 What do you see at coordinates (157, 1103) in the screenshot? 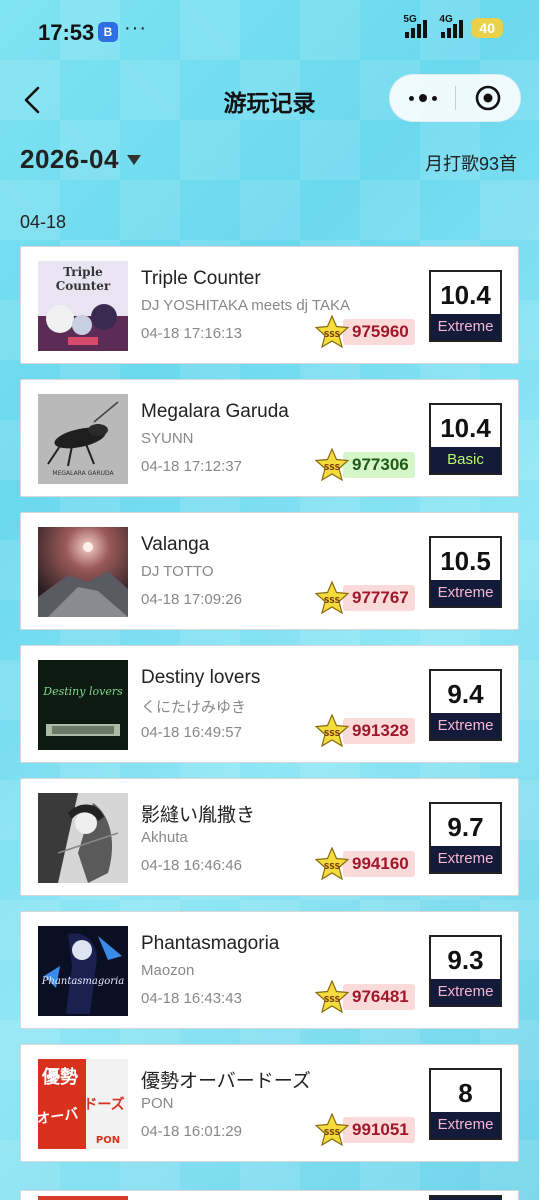
I see `song-artist: PON` at bounding box center [157, 1103].